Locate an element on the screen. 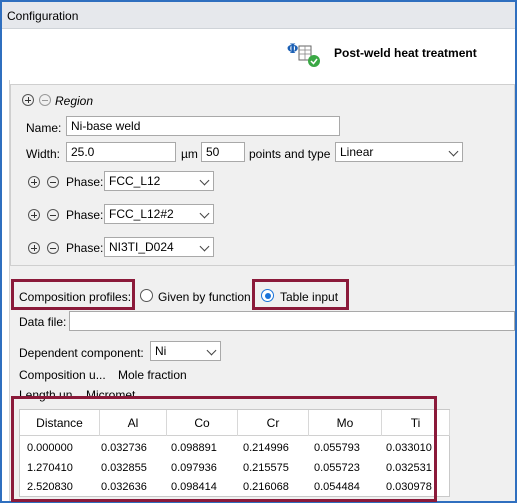 This screenshot has height=503, width=517. table-input-label: Table input is located at coordinates (309, 297).